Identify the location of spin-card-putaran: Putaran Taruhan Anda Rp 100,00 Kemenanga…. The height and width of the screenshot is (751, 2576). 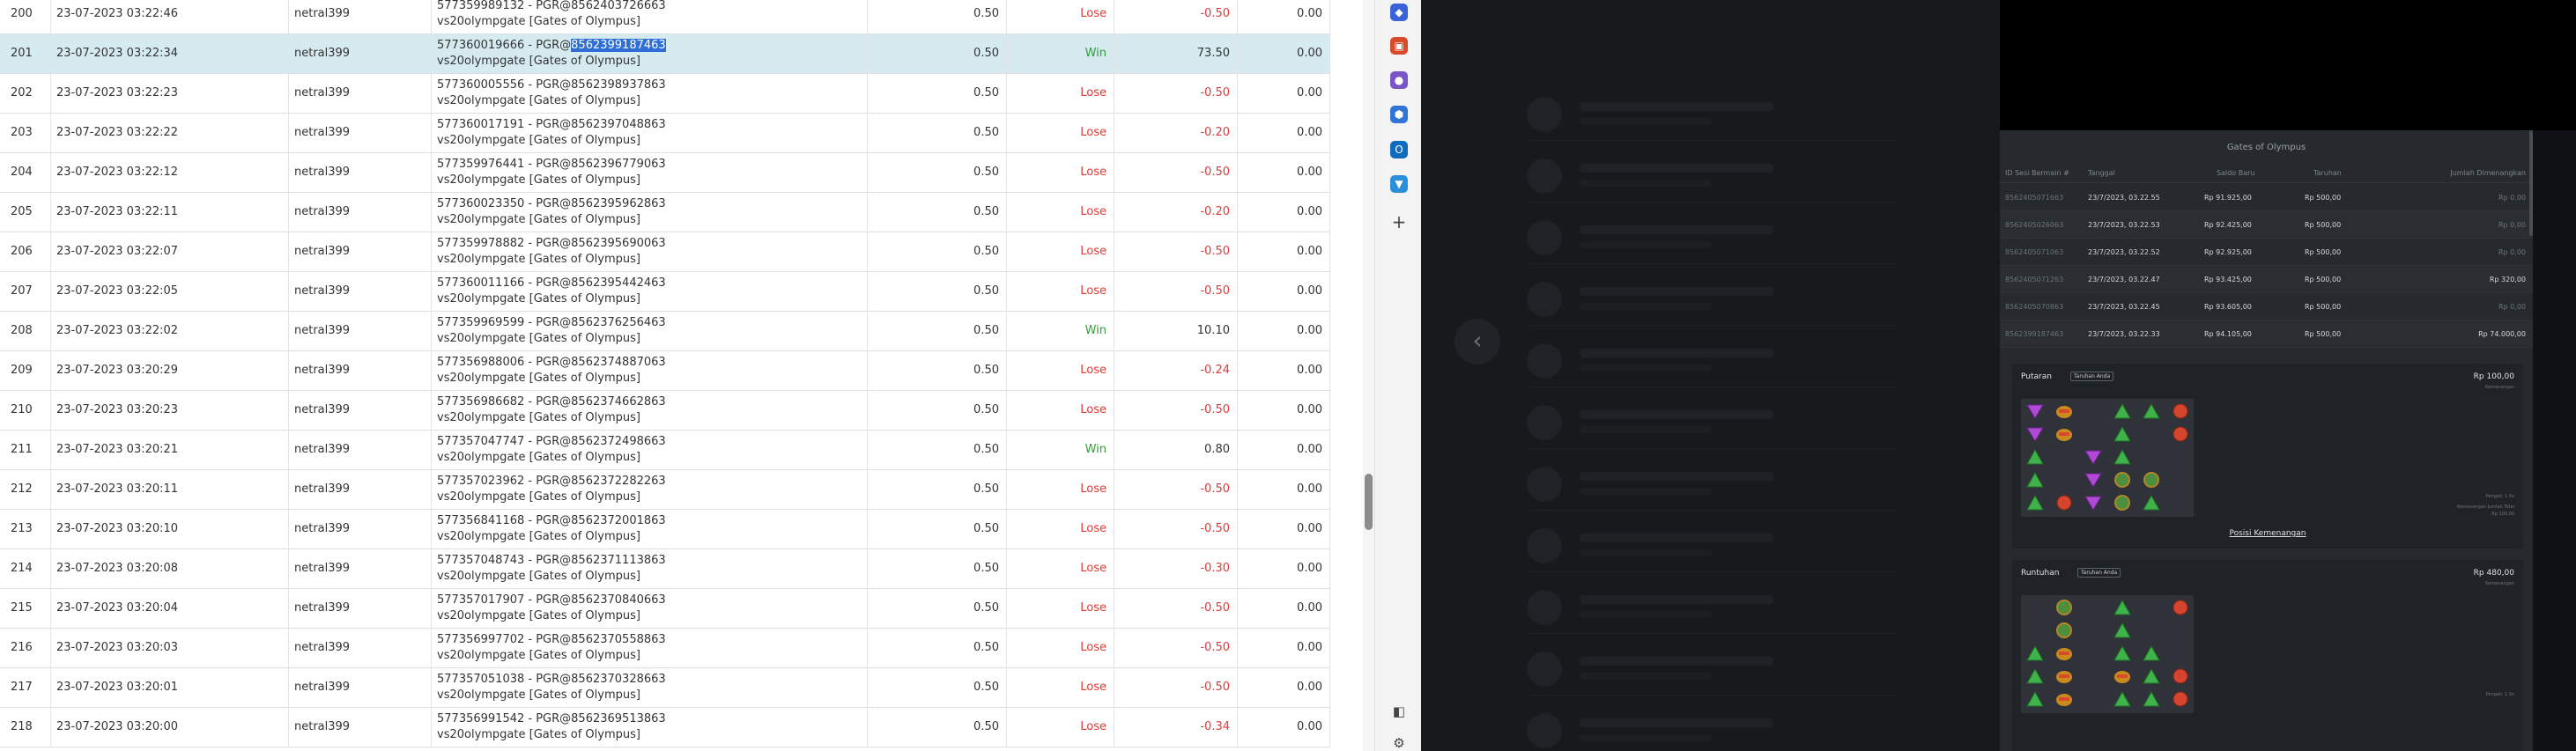
(2267, 456).